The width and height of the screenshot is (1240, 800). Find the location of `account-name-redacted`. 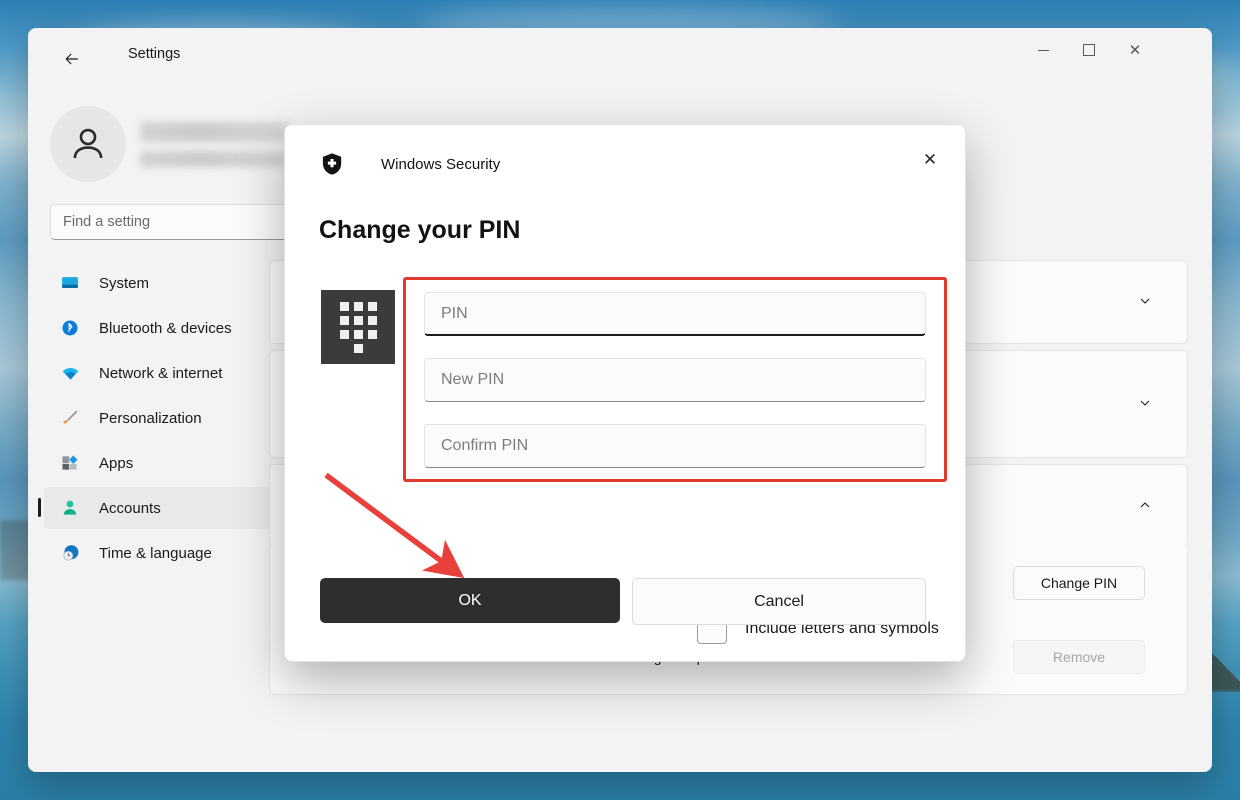

account-name-redacted is located at coordinates (215, 131).